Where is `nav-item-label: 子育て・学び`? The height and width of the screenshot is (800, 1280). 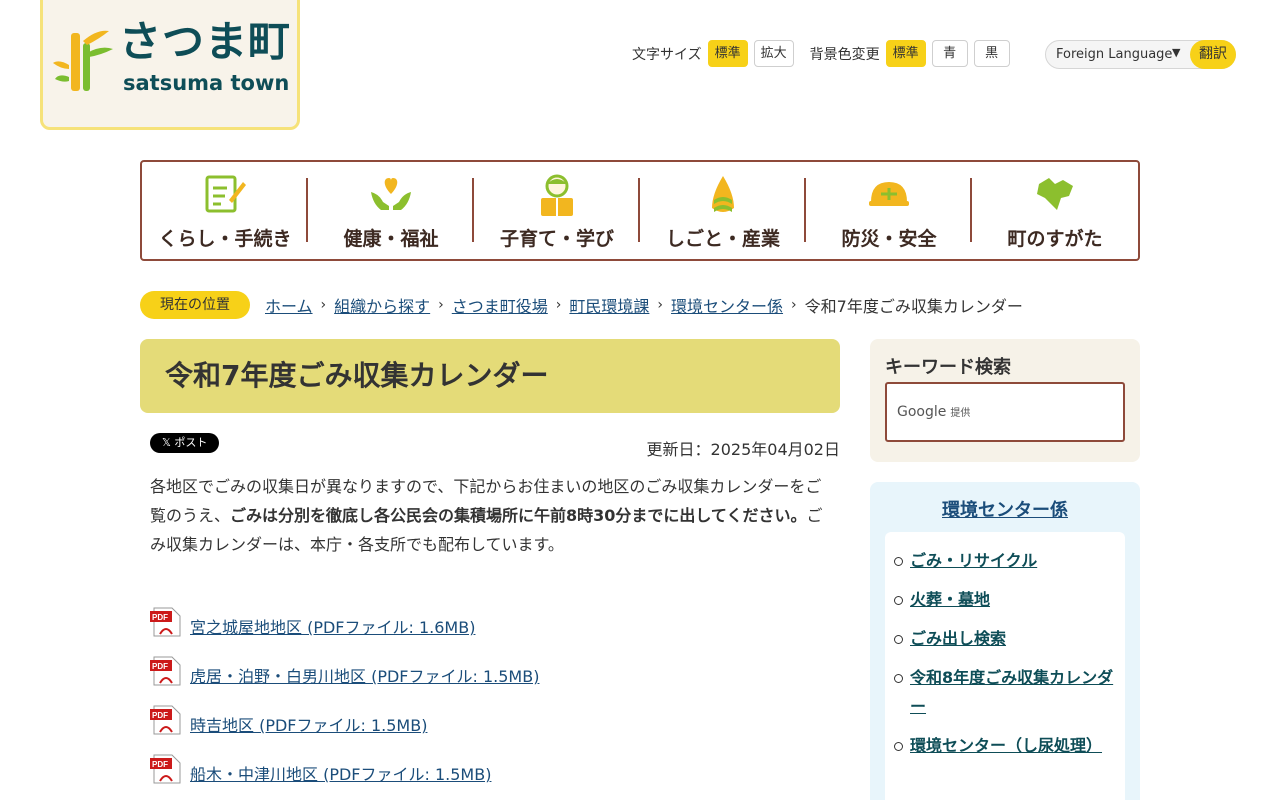
nav-item-label: 子育て・学び is located at coordinates (556, 239).